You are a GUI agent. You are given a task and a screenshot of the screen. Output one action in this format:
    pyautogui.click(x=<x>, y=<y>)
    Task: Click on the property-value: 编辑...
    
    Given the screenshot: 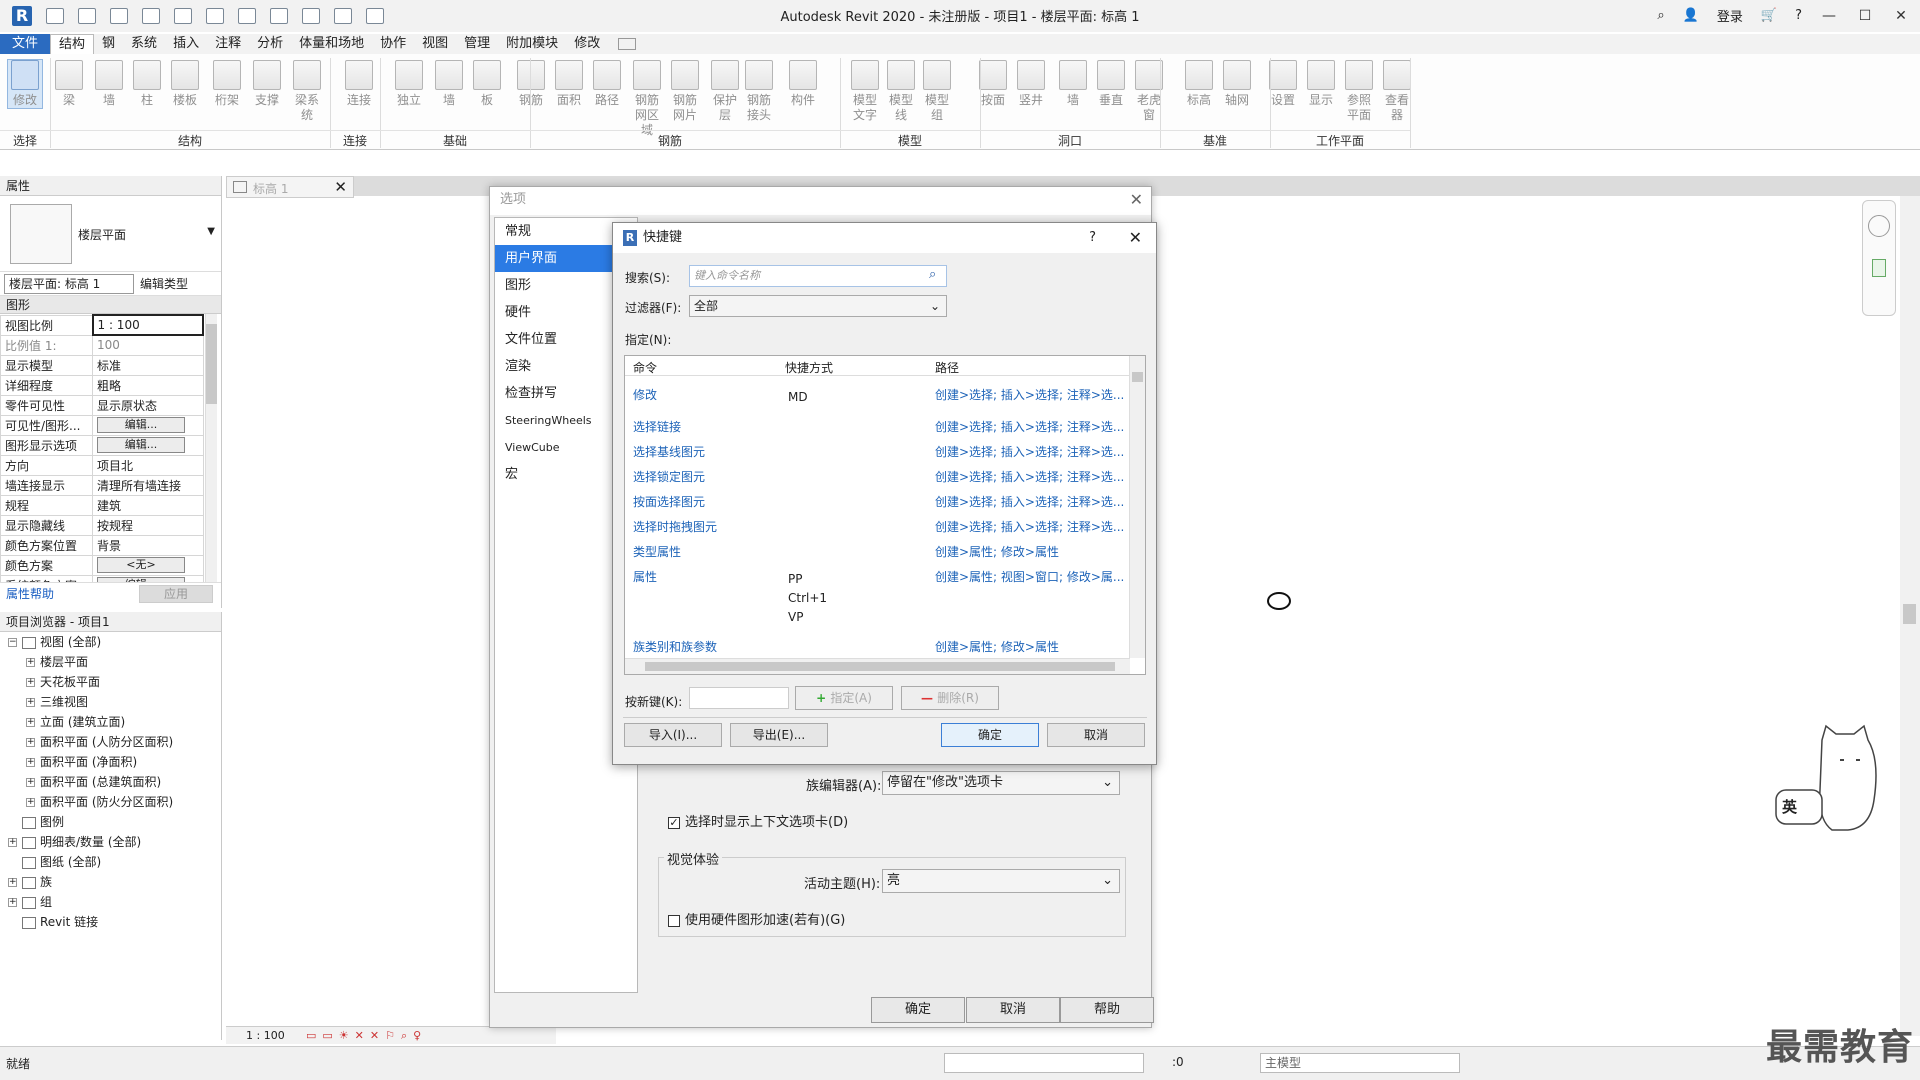 What is the action you would take?
    pyautogui.click(x=148, y=578)
    